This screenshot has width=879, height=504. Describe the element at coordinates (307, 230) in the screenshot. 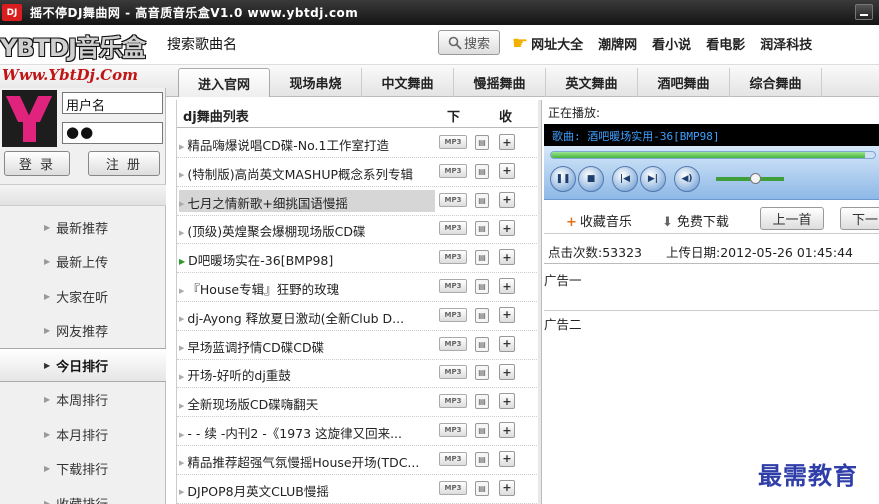

I see `song-title: ▶ (顶级)英煌聚会爆棚现场版CD碟` at that location.